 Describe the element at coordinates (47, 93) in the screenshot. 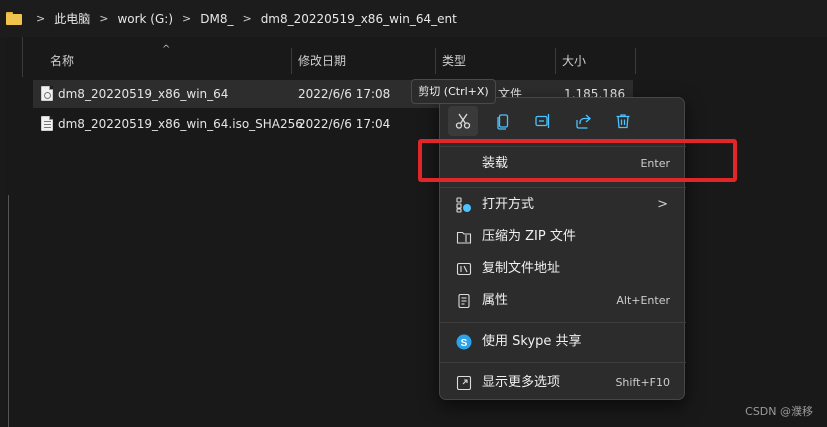

I see `disc-image-file-icon` at that location.